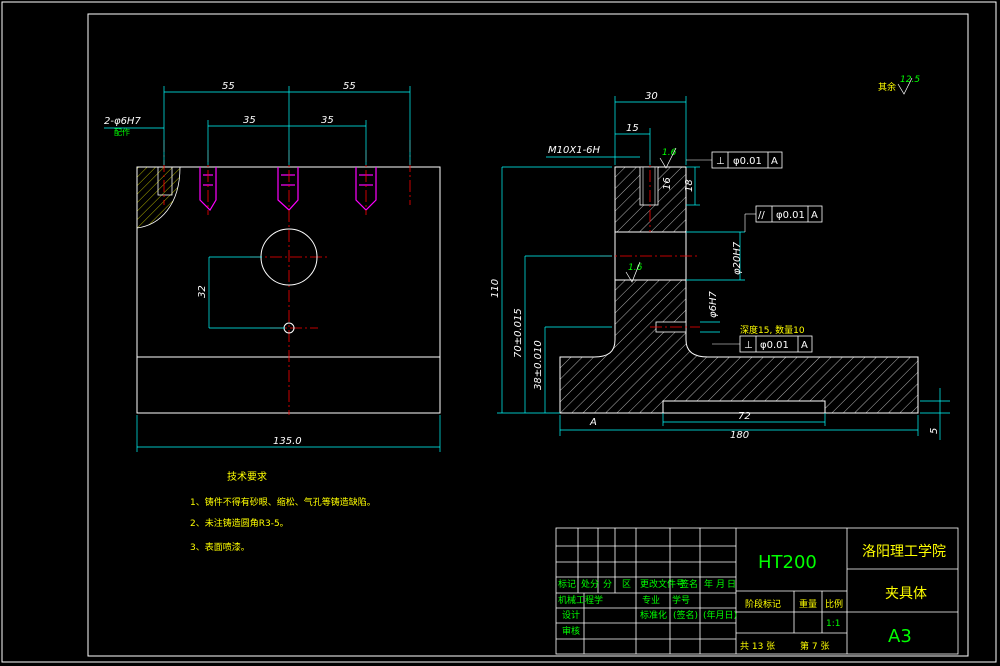 The image size is (1000, 666). Describe the element at coordinates (122, 132) in the screenshot. I see `dim-pin-note: 配作` at that location.